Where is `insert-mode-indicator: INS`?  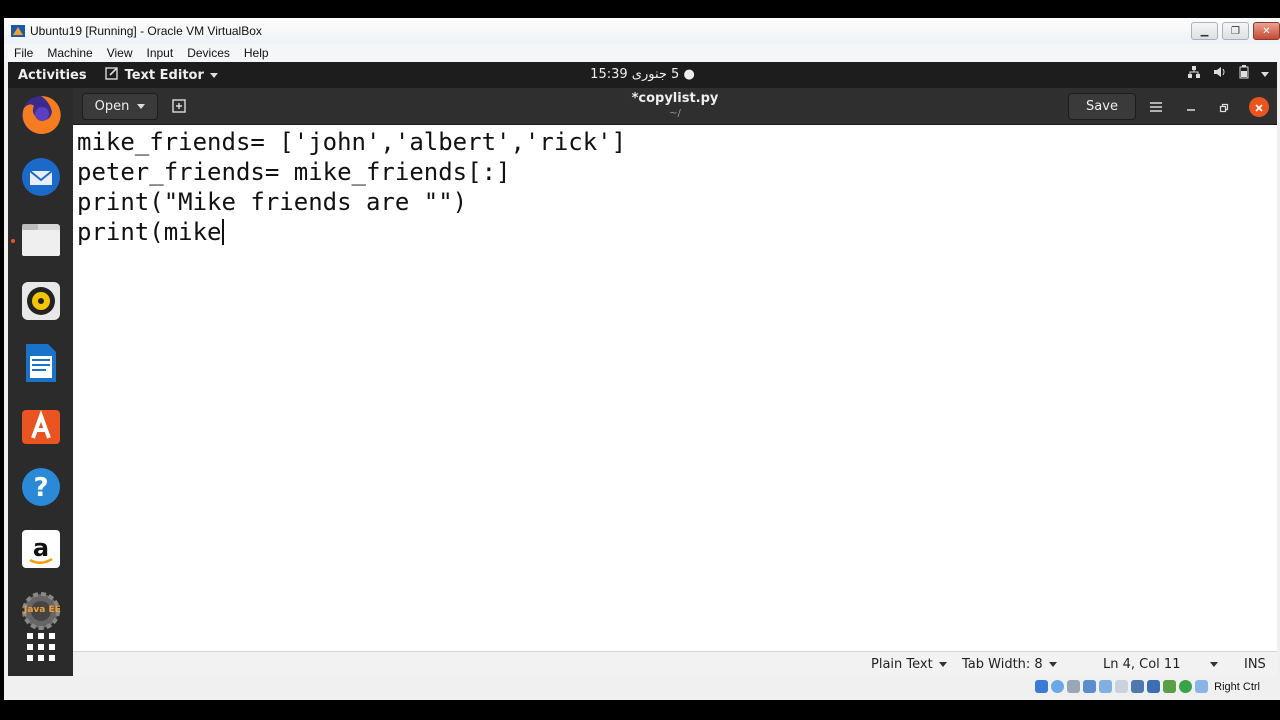 insert-mode-indicator: INS is located at coordinates (1255, 664).